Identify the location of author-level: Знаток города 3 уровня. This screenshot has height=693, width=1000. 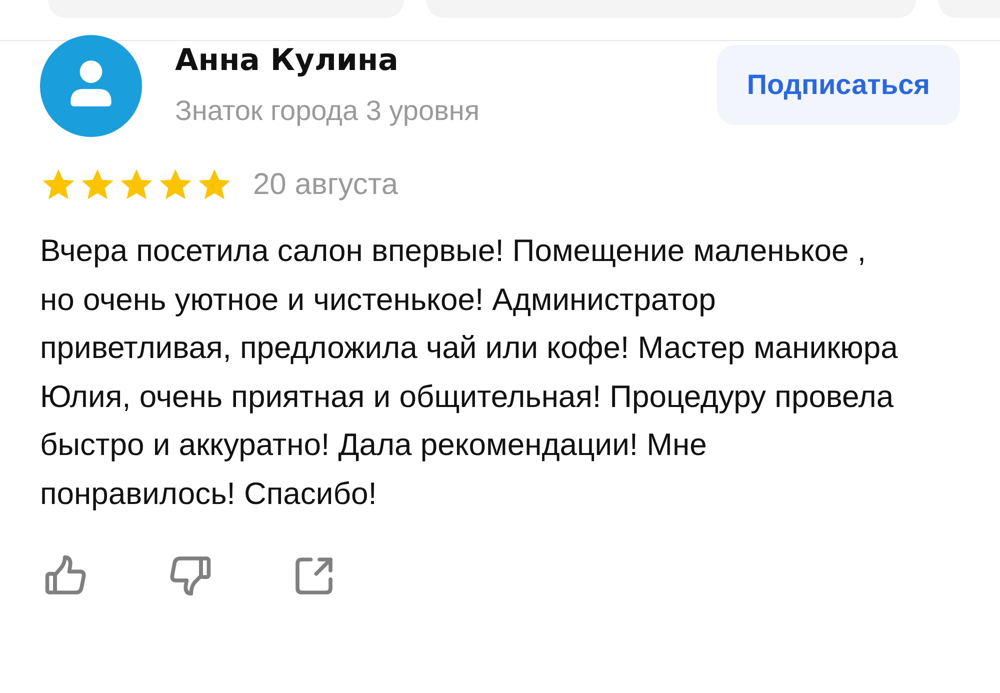
(328, 111).